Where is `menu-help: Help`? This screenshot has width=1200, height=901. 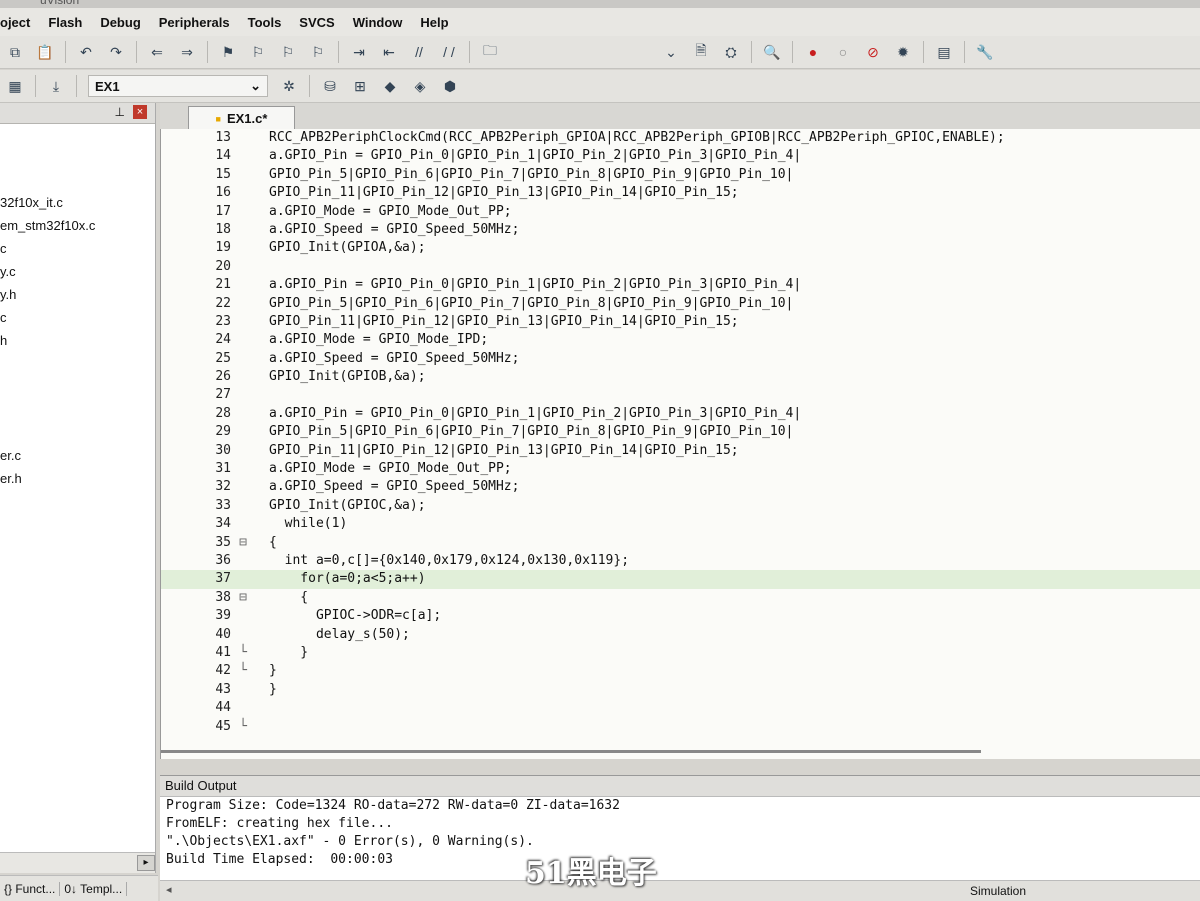
menu-help: Help is located at coordinates (434, 22).